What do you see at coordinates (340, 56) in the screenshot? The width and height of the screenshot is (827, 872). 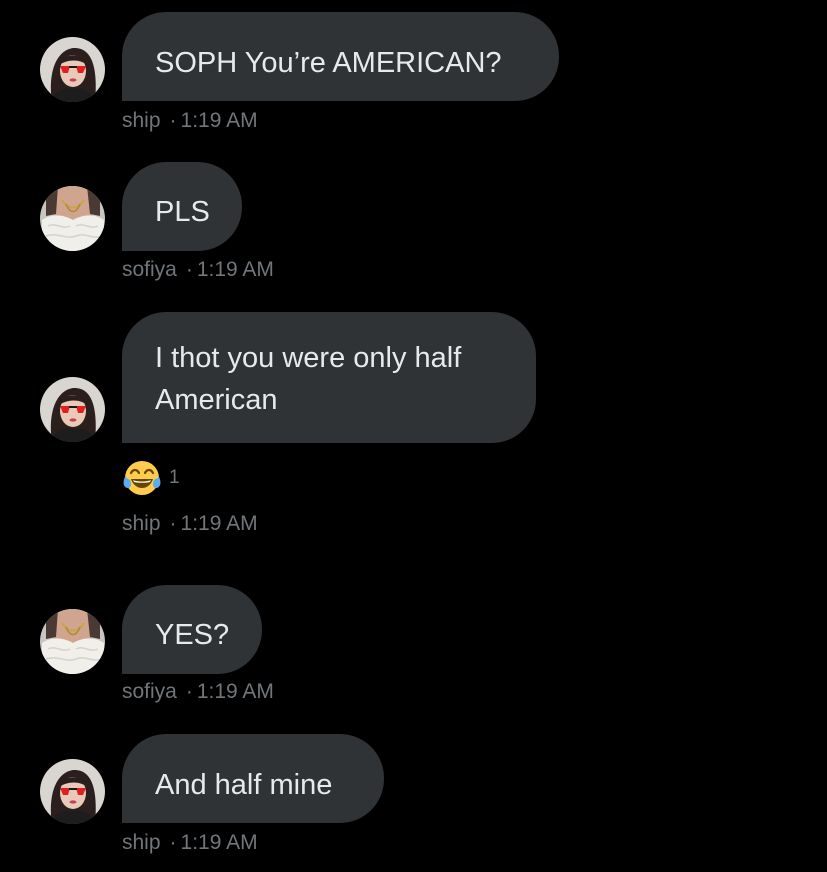 I see `message-bubble: SOPH You’re AMERICAN?` at bounding box center [340, 56].